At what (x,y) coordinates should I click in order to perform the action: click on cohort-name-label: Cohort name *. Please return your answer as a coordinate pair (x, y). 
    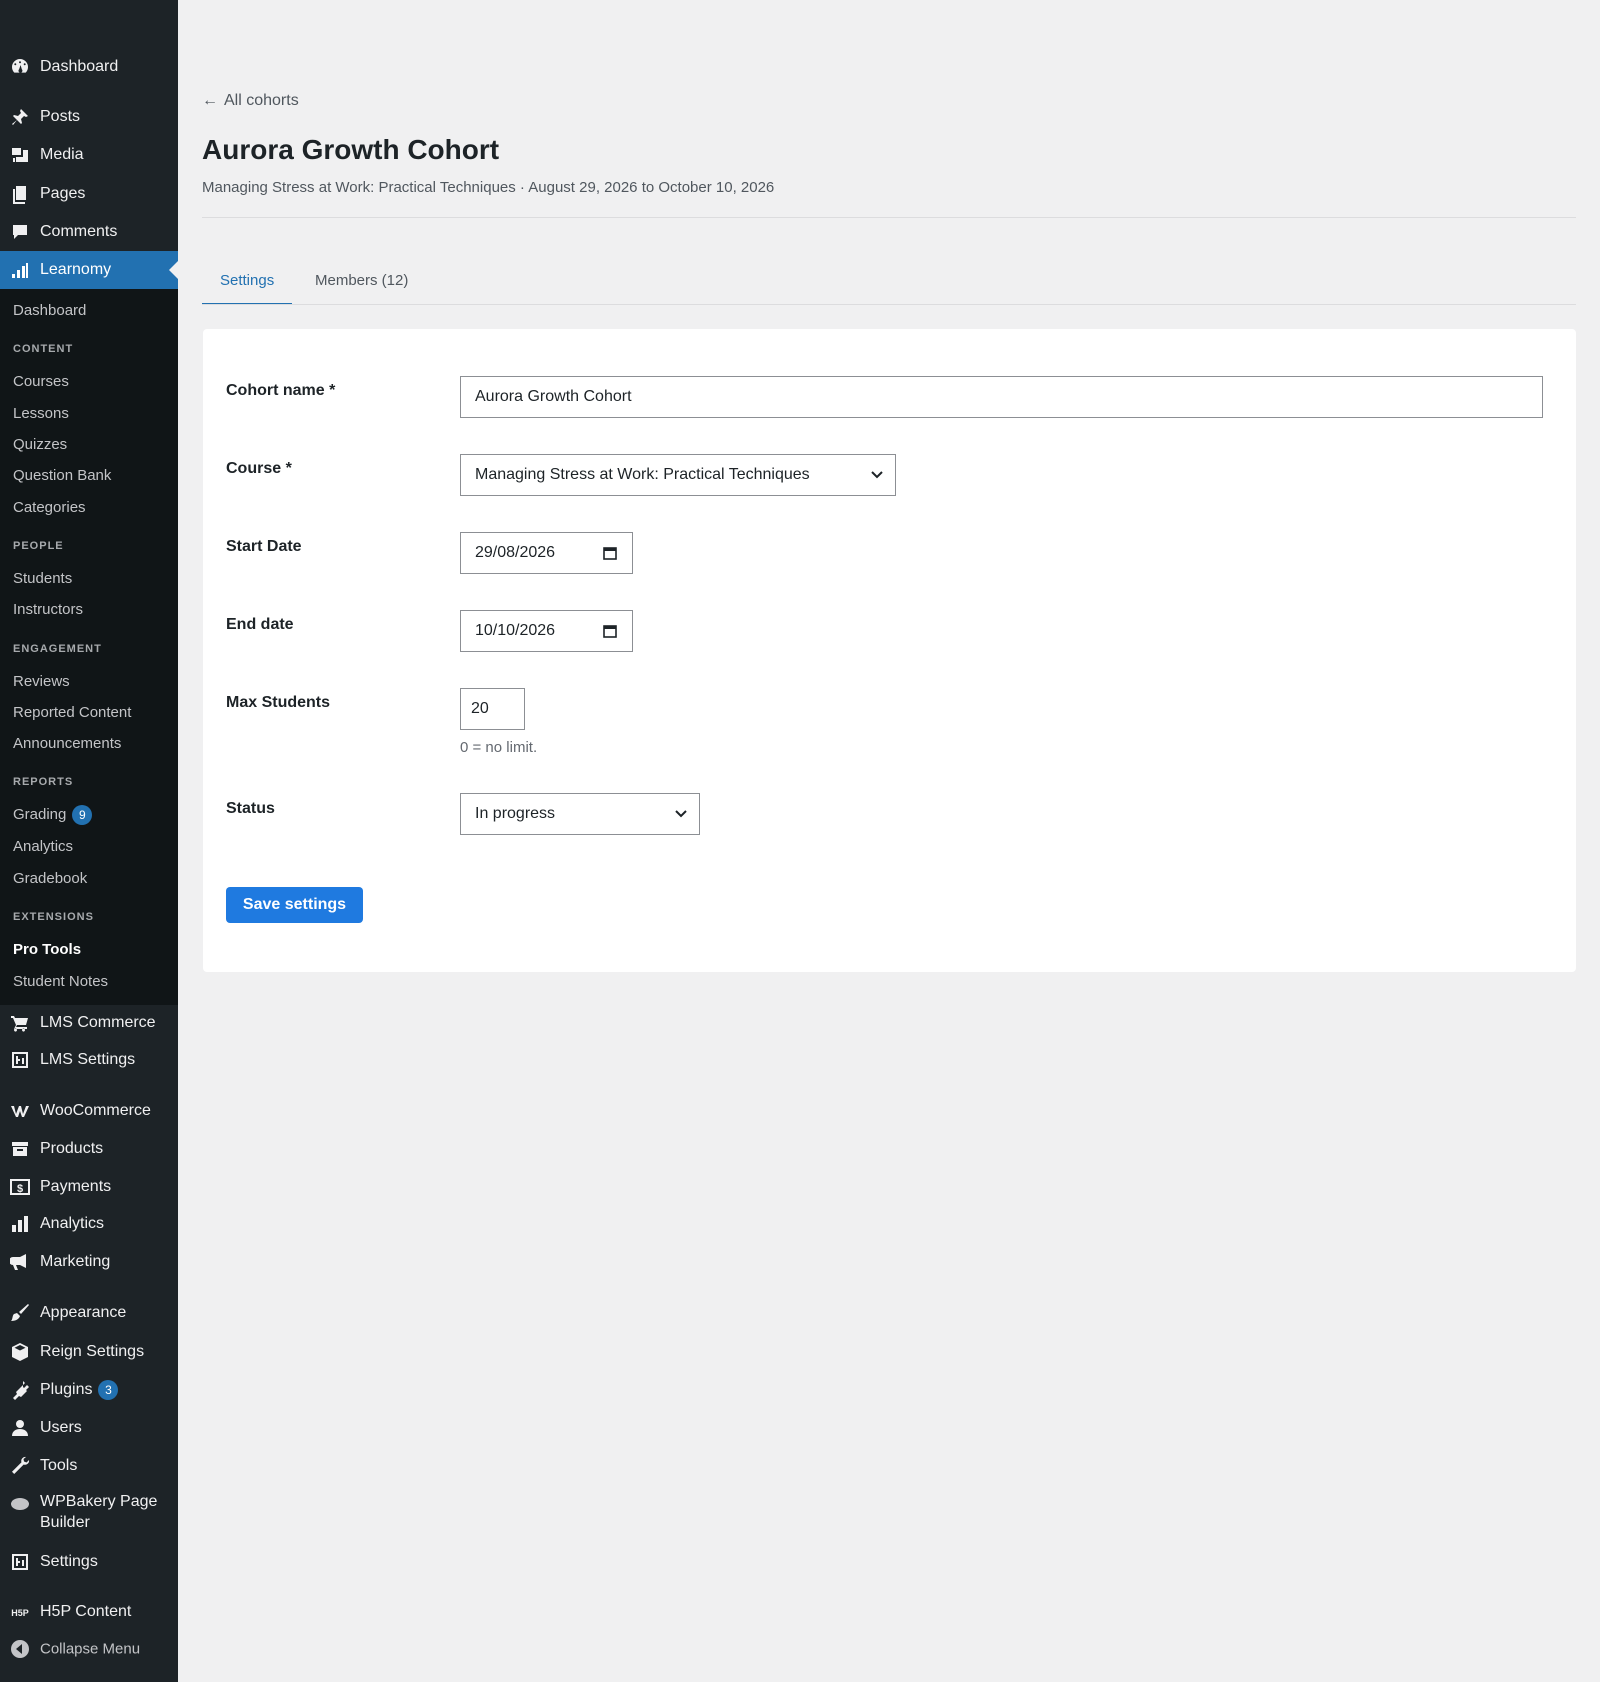
    Looking at the image, I should click on (281, 390).